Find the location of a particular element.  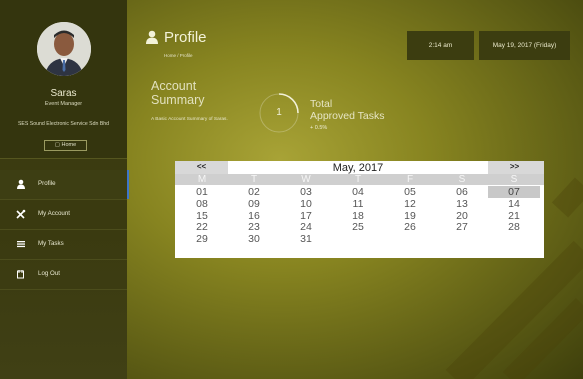

account-summary-heading: Account Summary is located at coordinates (177, 93).